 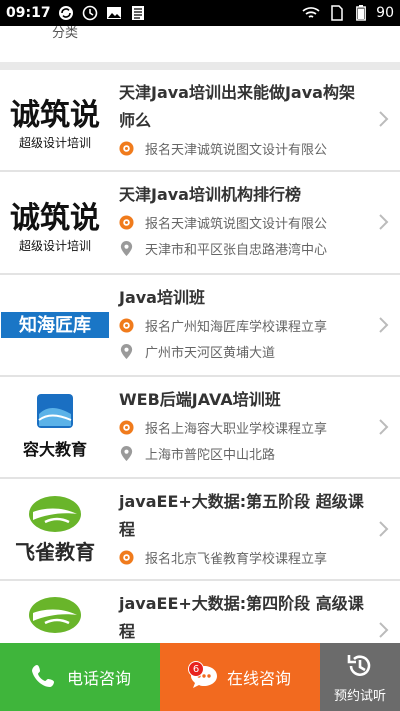 I want to click on sync-icon, so click(x=66, y=13).